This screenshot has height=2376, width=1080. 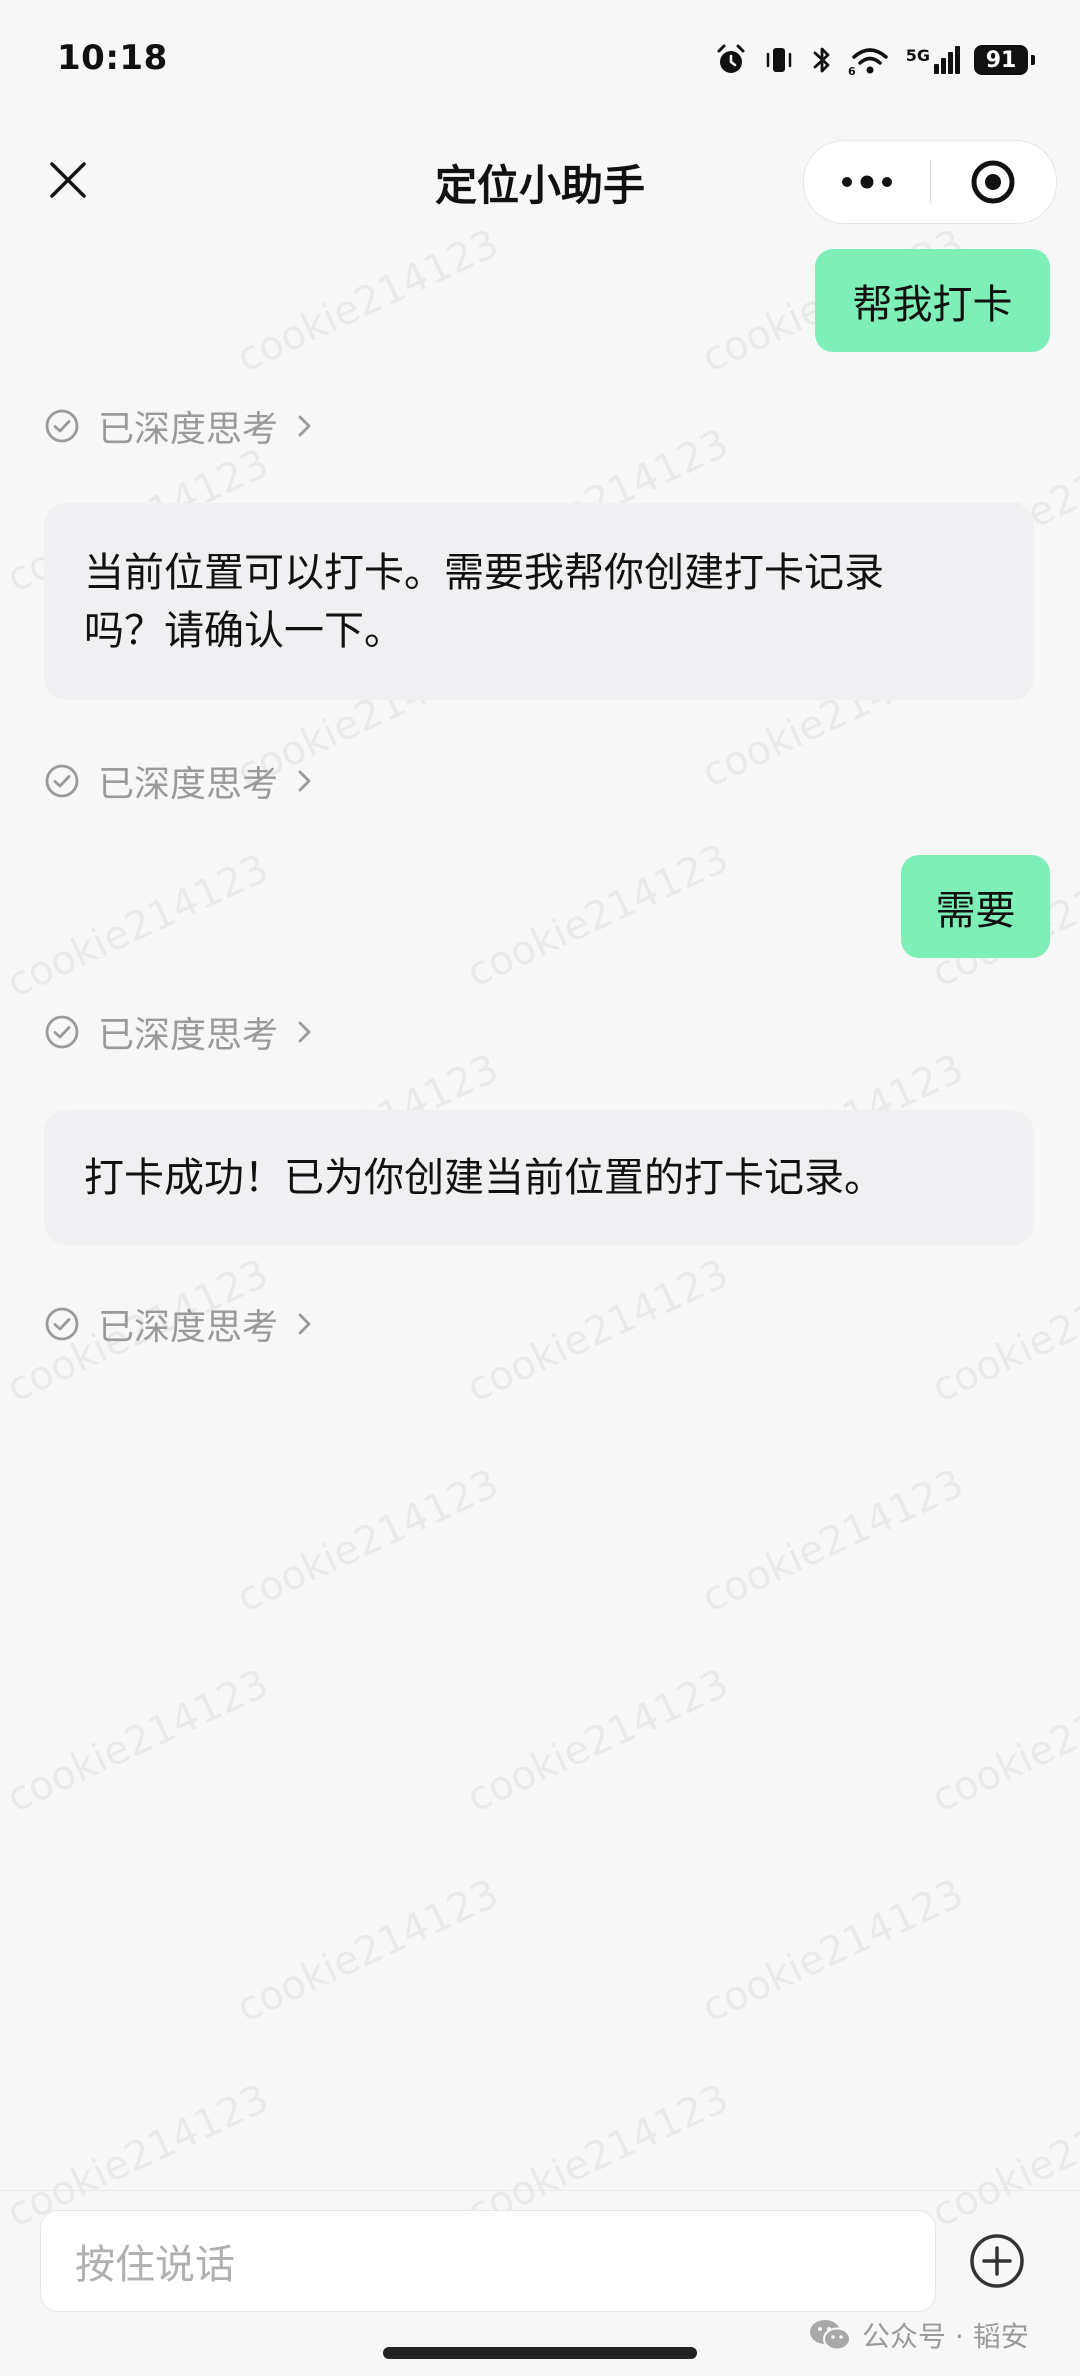 What do you see at coordinates (112, 58) in the screenshot?
I see `status-time: 10:18` at bounding box center [112, 58].